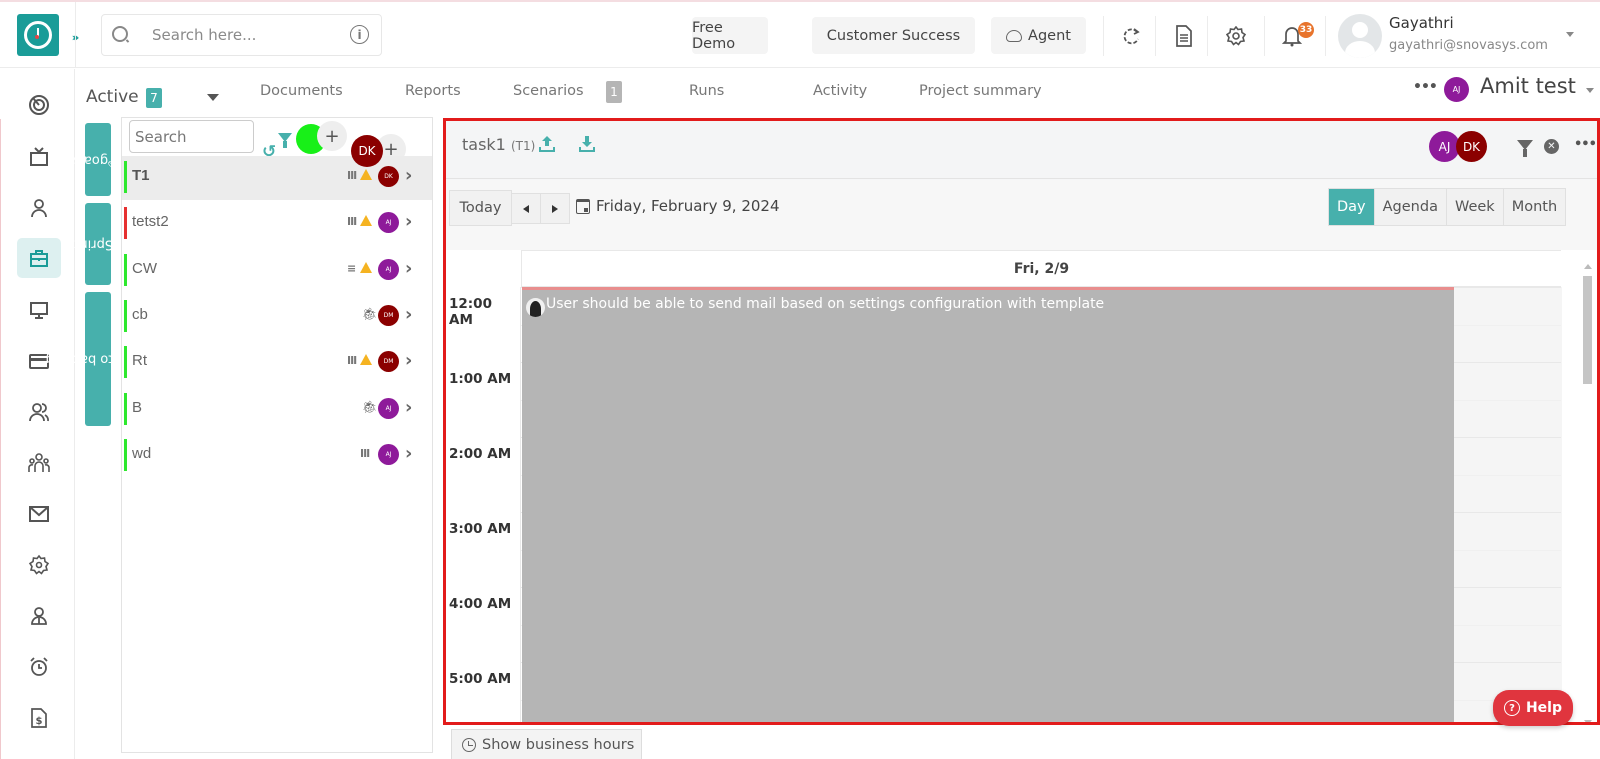  What do you see at coordinates (730, 35) in the screenshot?
I see `free-demo-button: Free Demo` at bounding box center [730, 35].